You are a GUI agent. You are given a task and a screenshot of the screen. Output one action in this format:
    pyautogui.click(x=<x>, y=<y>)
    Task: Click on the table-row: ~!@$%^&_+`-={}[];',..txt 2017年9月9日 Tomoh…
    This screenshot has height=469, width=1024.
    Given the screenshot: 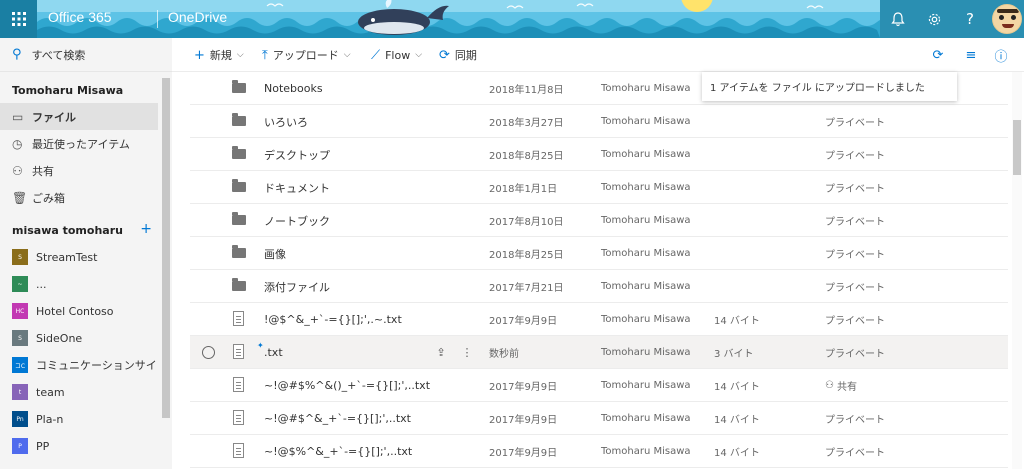 What is the action you would take?
    pyautogui.click(x=599, y=451)
    